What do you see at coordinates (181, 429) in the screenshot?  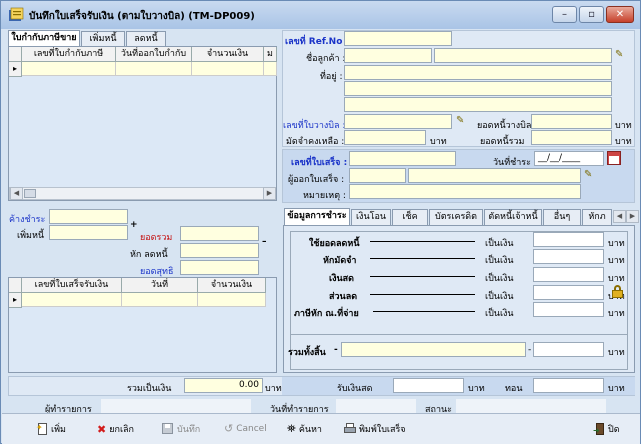 I see `save-button: บันทึก` at bounding box center [181, 429].